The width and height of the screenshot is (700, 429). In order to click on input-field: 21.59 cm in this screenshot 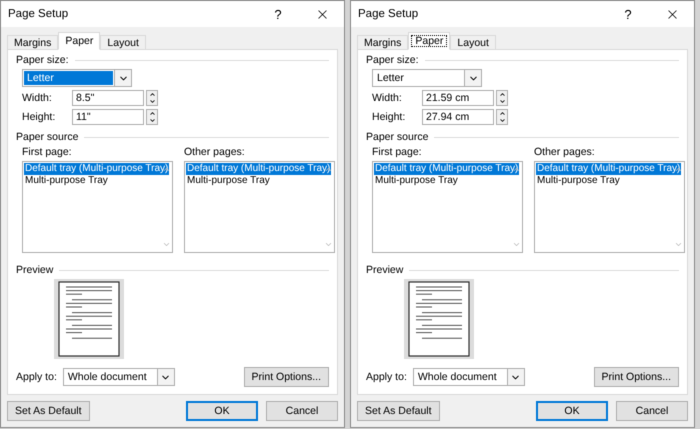, I will do `click(458, 98)`.